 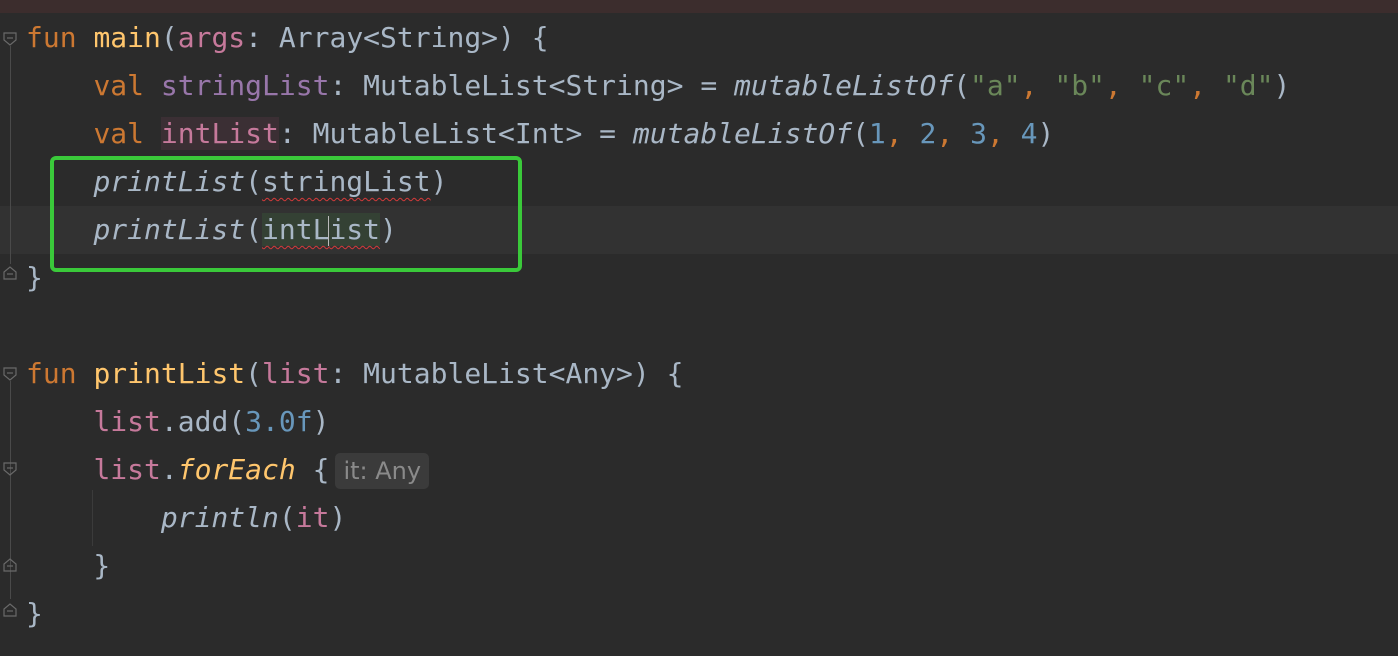 What do you see at coordinates (286, 214) in the screenshot?
I see `highlight-annotation-box` at bounding box center [286, 214].